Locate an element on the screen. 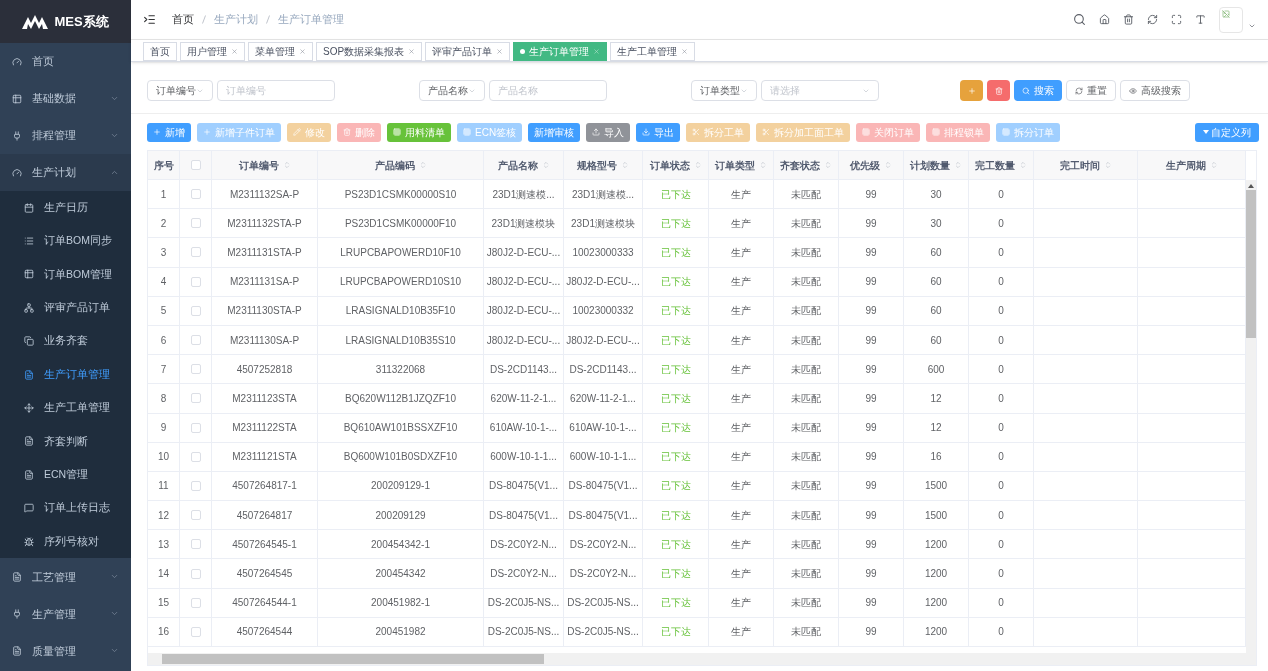  search-bar-button: 高级搜索 is located at coordinates (1155, 90).